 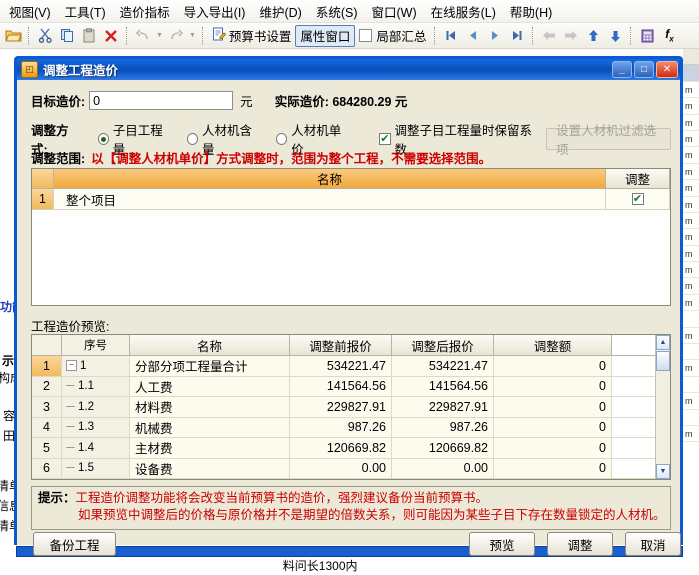 What do you see at coordinates (210, 407) in the screenshot?
I see `row-name: 材料费` at bounding box center [210, 407].